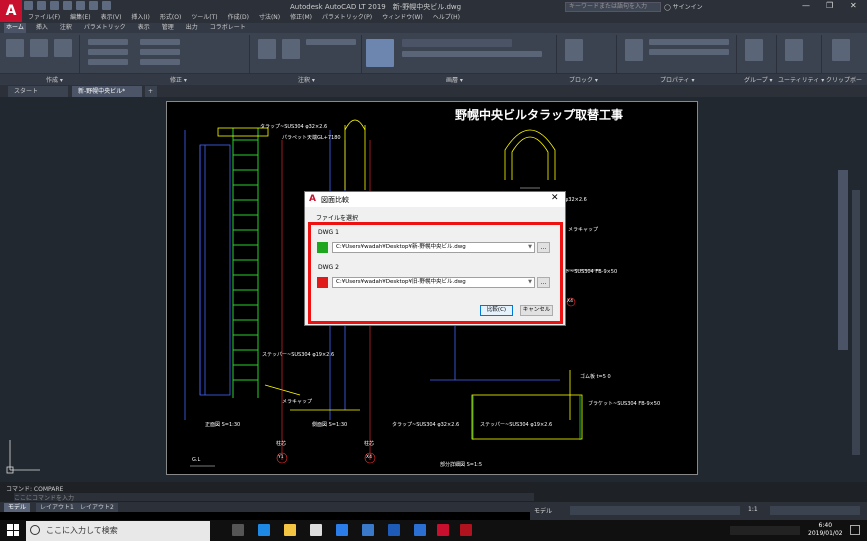  I want to click on autocad-taskbar-icon, so click(443, 530).